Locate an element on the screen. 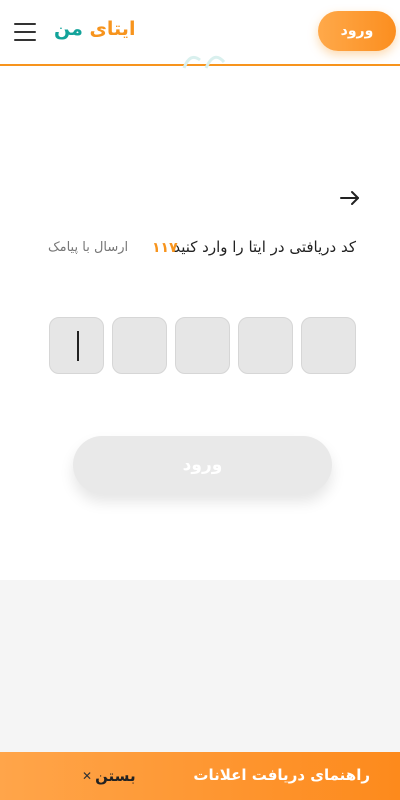 This screenshot has height=800, width=400. app-logo: ایتای من is located at coordinates (94, 29).